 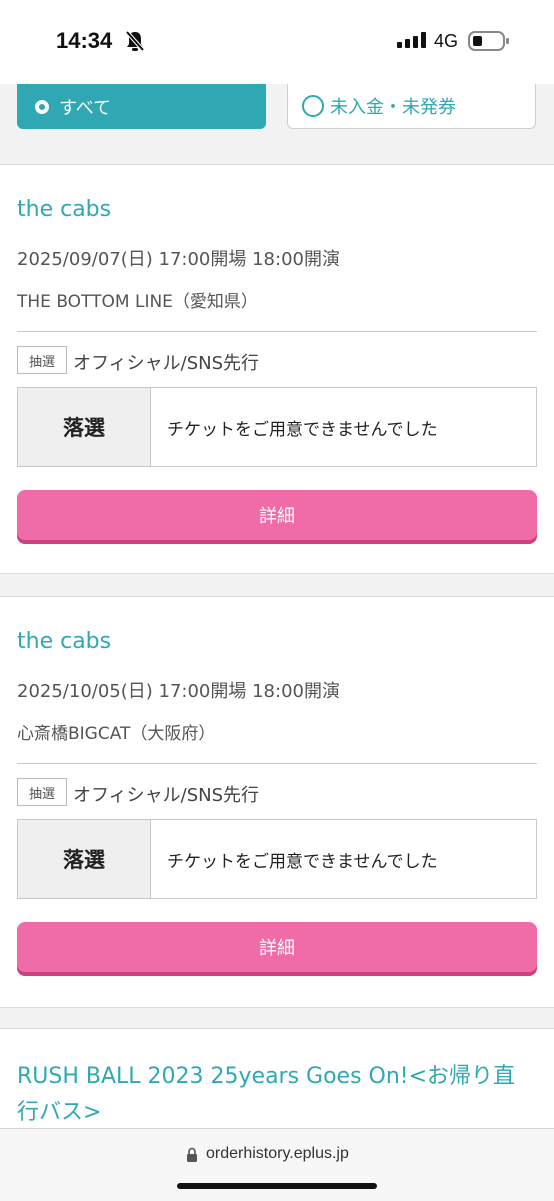 What do you see at coordinates (135, 41) in the screenshot?
I see `bell-slash-icon` at bounding box center [135, 41].